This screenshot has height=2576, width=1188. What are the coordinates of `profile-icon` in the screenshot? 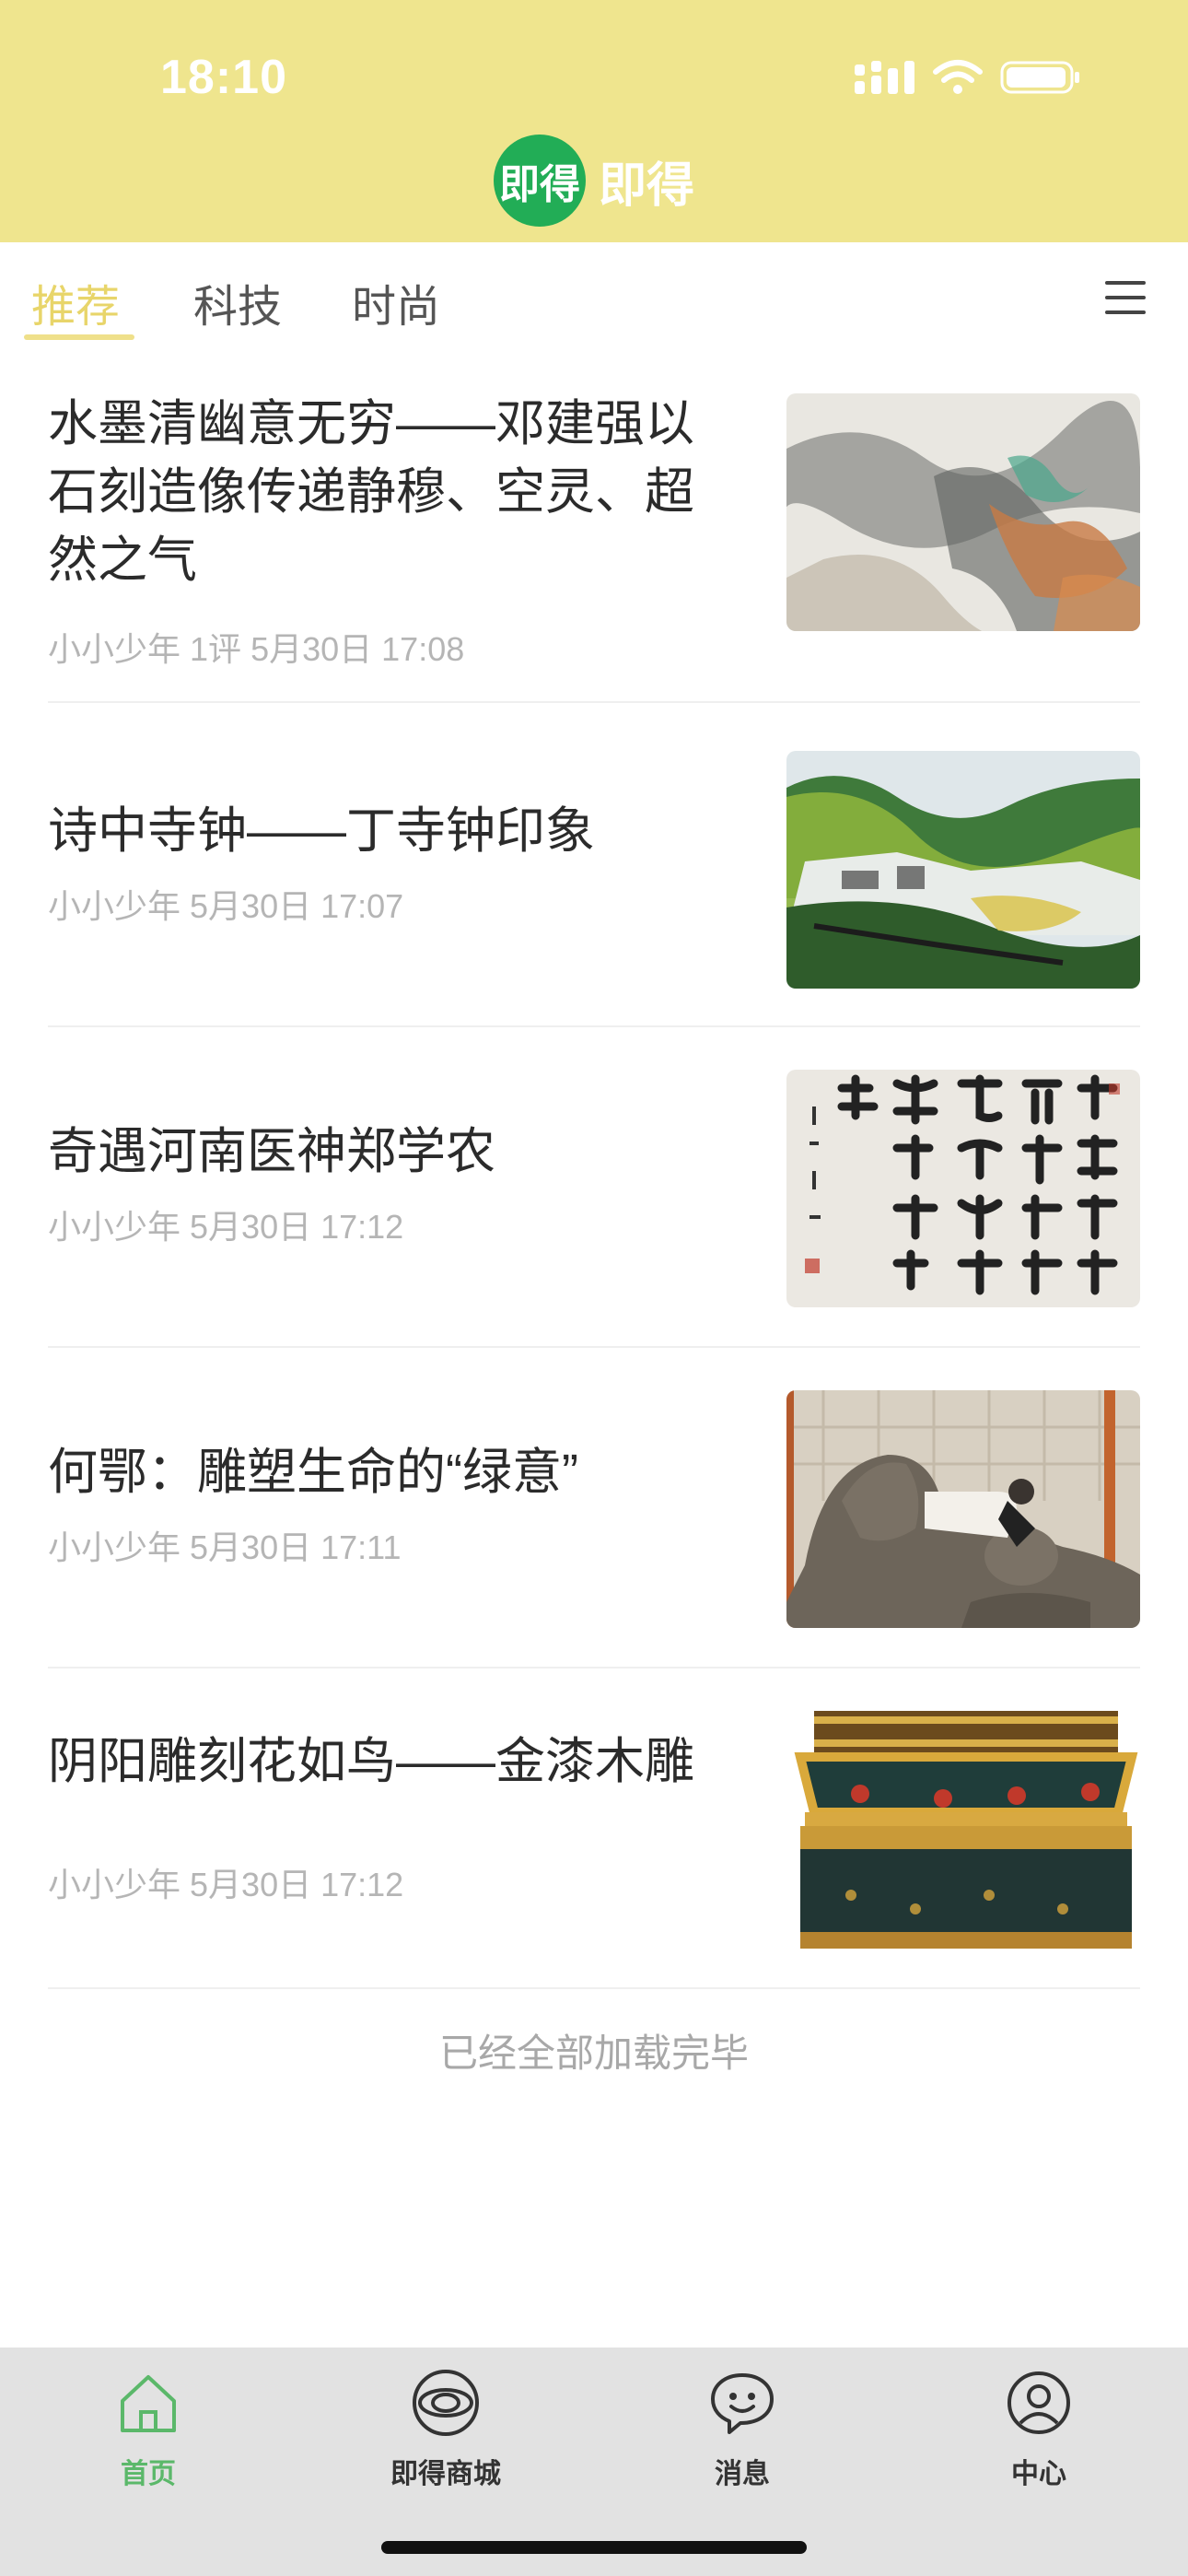 It's located at (1038, 2402).